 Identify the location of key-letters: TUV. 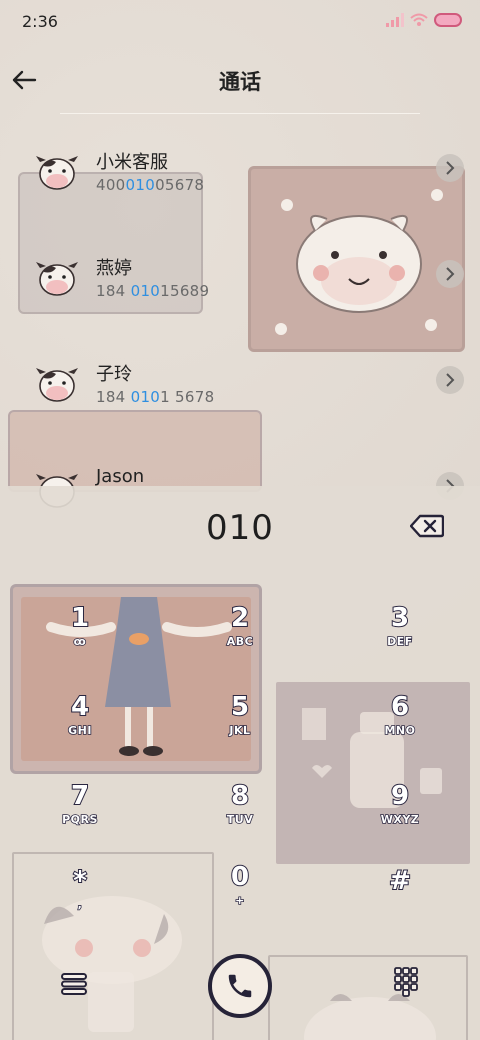
(240, 819).